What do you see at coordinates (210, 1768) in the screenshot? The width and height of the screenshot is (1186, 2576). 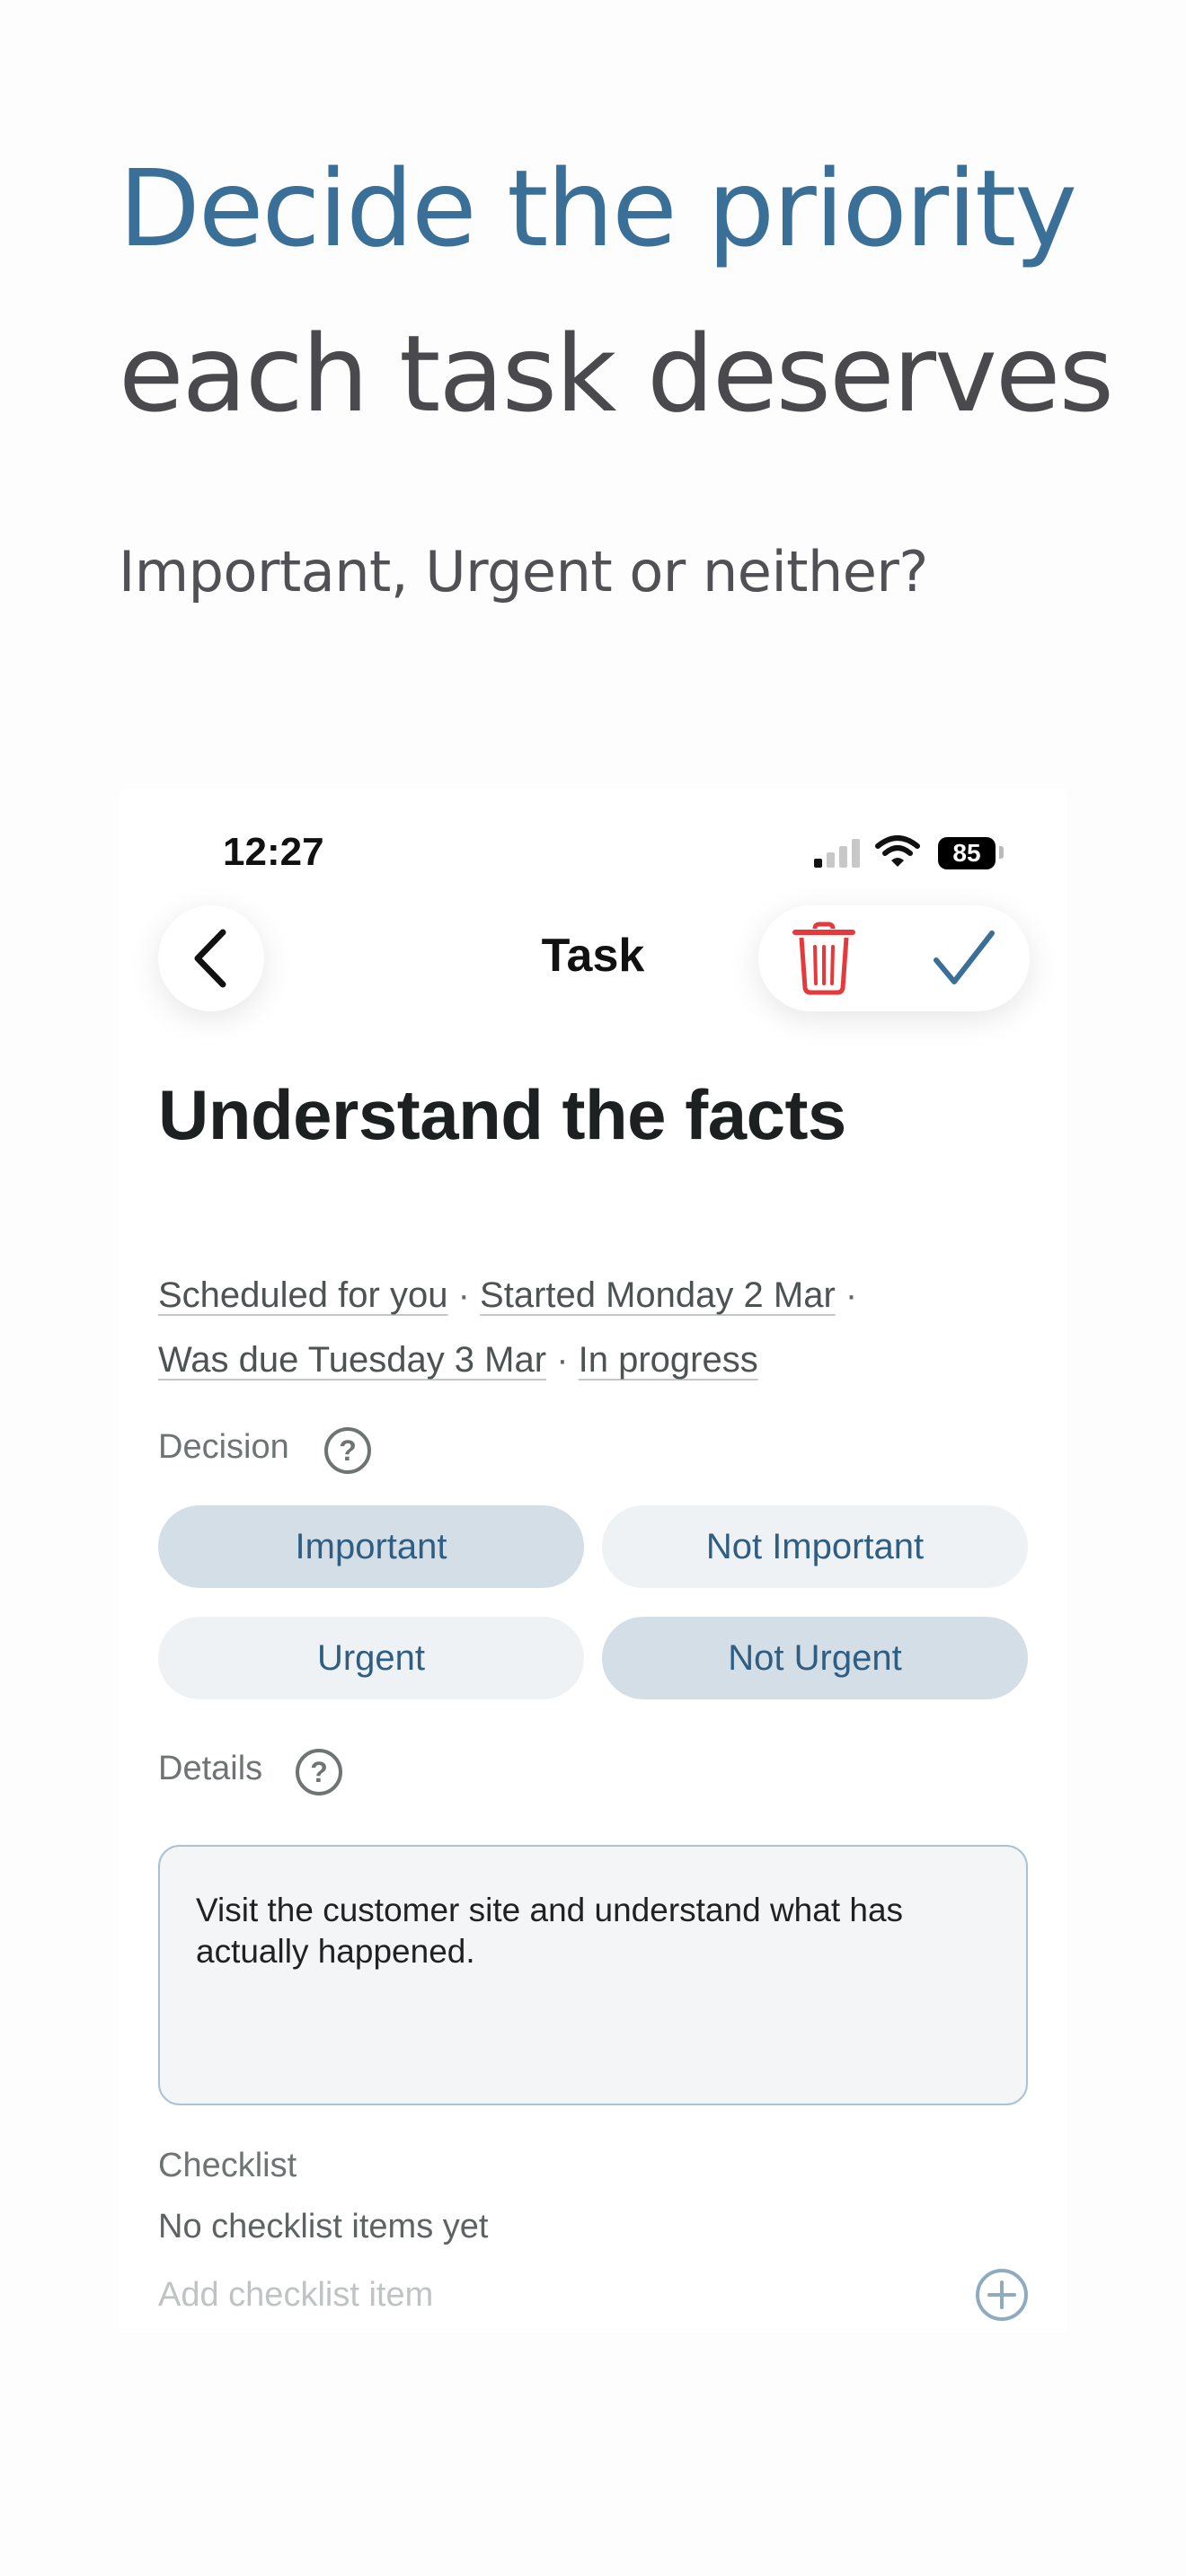 I see `details-label: Details` at bounding box center [210, 1768].